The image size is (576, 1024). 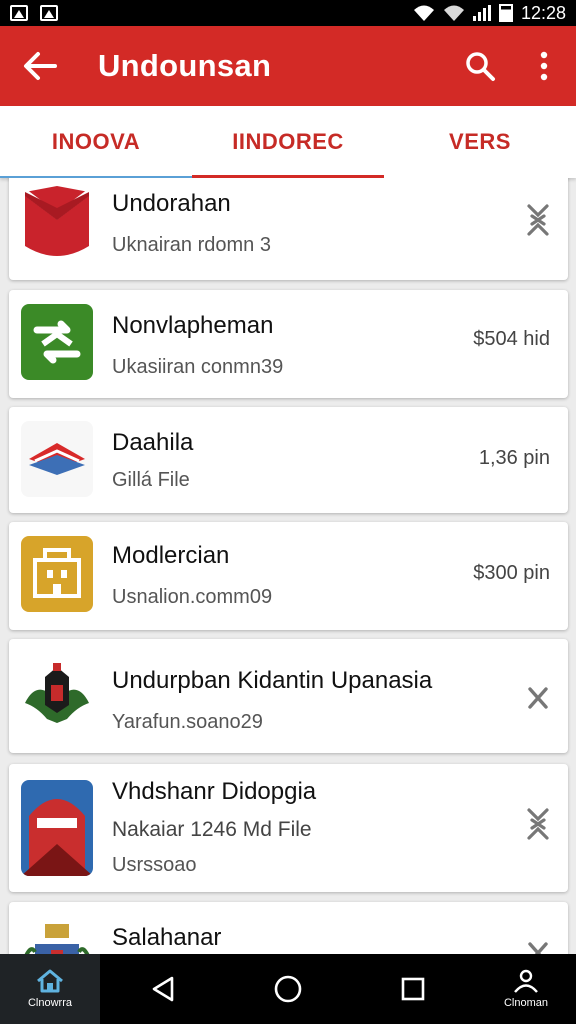 I want to click on item-title: Undurpban Kidantin Upanasia, so click(x=272, y=680).